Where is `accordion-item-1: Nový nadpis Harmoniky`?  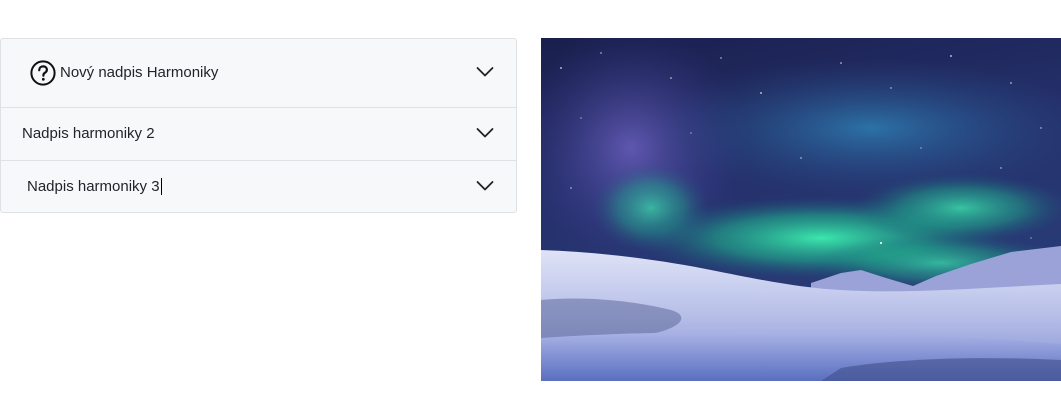
accordion-item-1: Nový nadpis Harmoniky is located at coordinates (258, 73).